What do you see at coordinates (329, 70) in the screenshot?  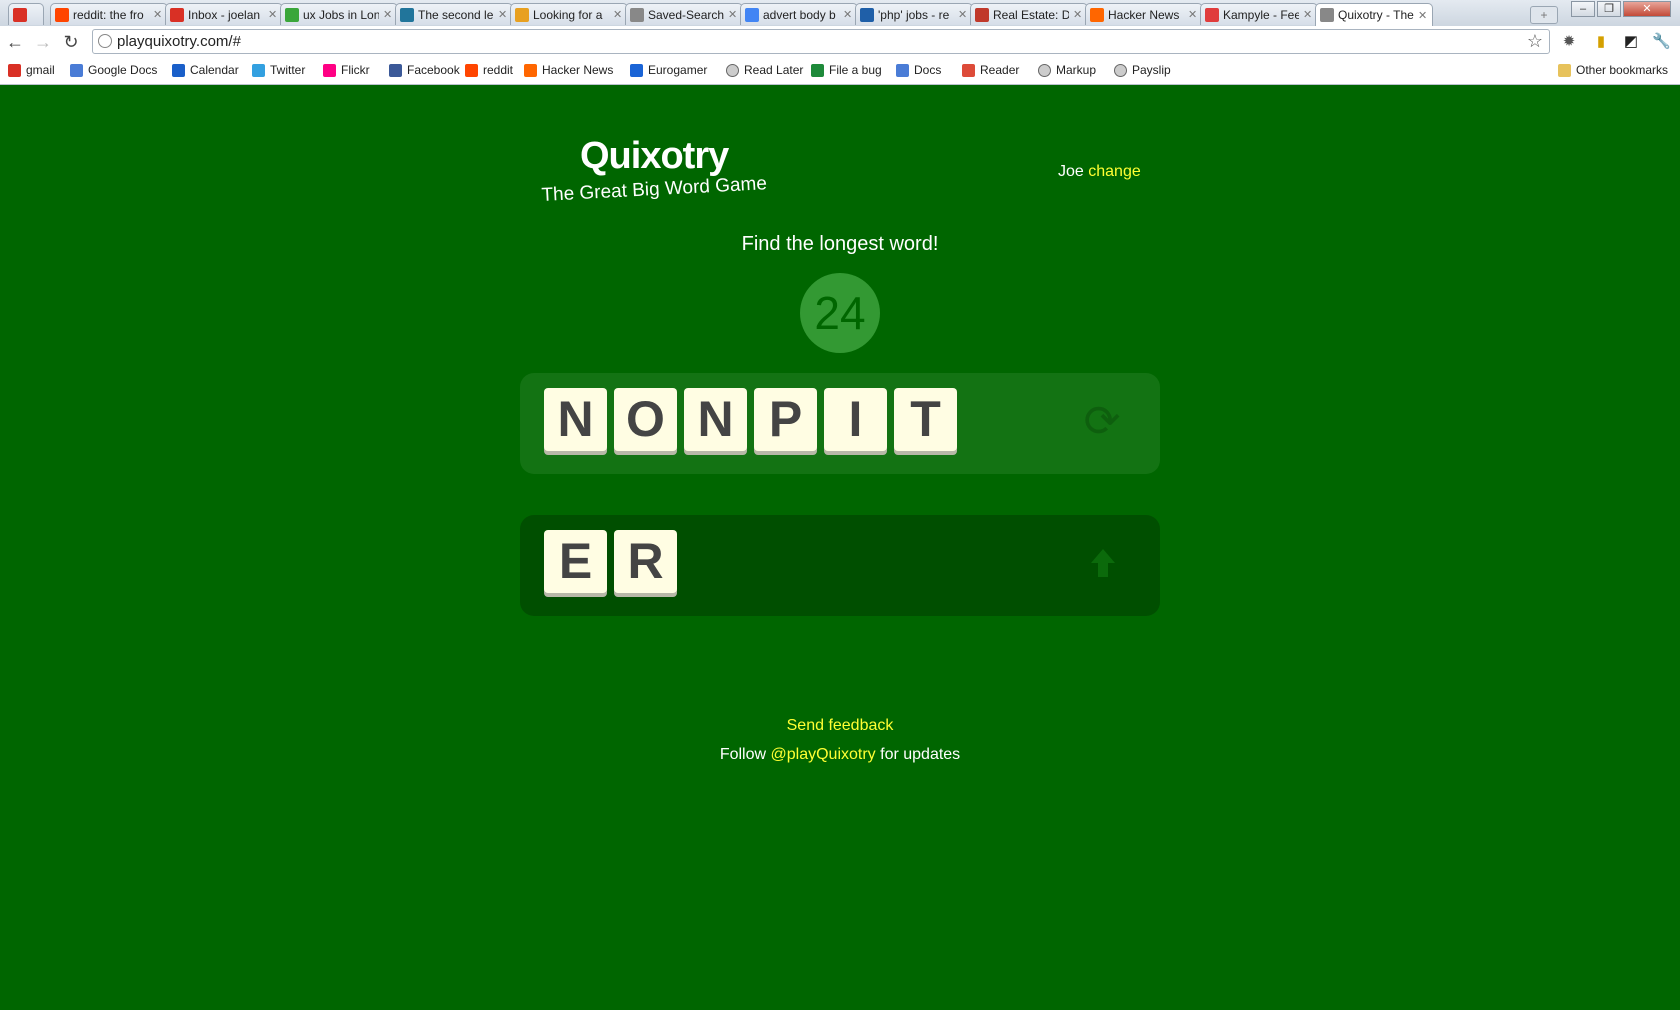 I see `flickr-icon` at bounding box center [329, 70].